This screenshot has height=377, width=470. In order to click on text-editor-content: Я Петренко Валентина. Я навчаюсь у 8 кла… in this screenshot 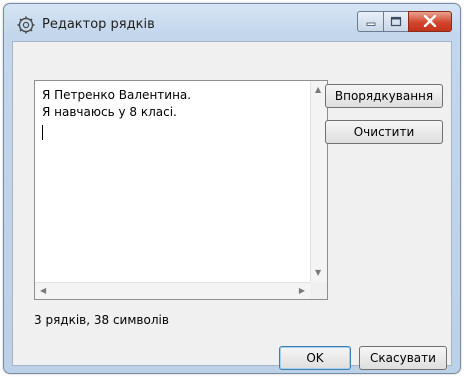, I will do `click(116, 104)`.